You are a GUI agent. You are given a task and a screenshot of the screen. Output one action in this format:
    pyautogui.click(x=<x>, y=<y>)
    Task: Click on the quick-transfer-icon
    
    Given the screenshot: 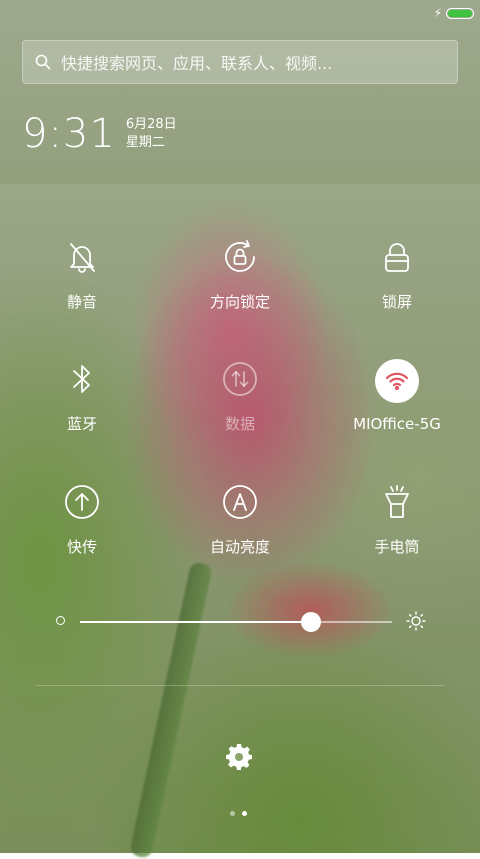 What is the action you would take?
    pyautogui.click(x=82, y=502)
    